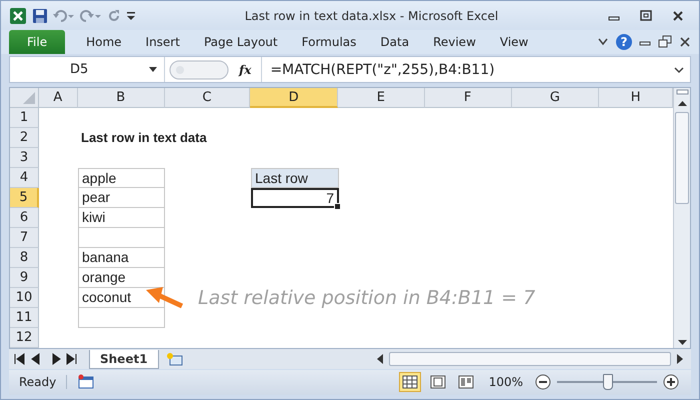 The width and height of the screenshot is (700, 400). Describe the element at coordinates (295, 178) in the screenshot. I see `column-heading: Last row` at that location.